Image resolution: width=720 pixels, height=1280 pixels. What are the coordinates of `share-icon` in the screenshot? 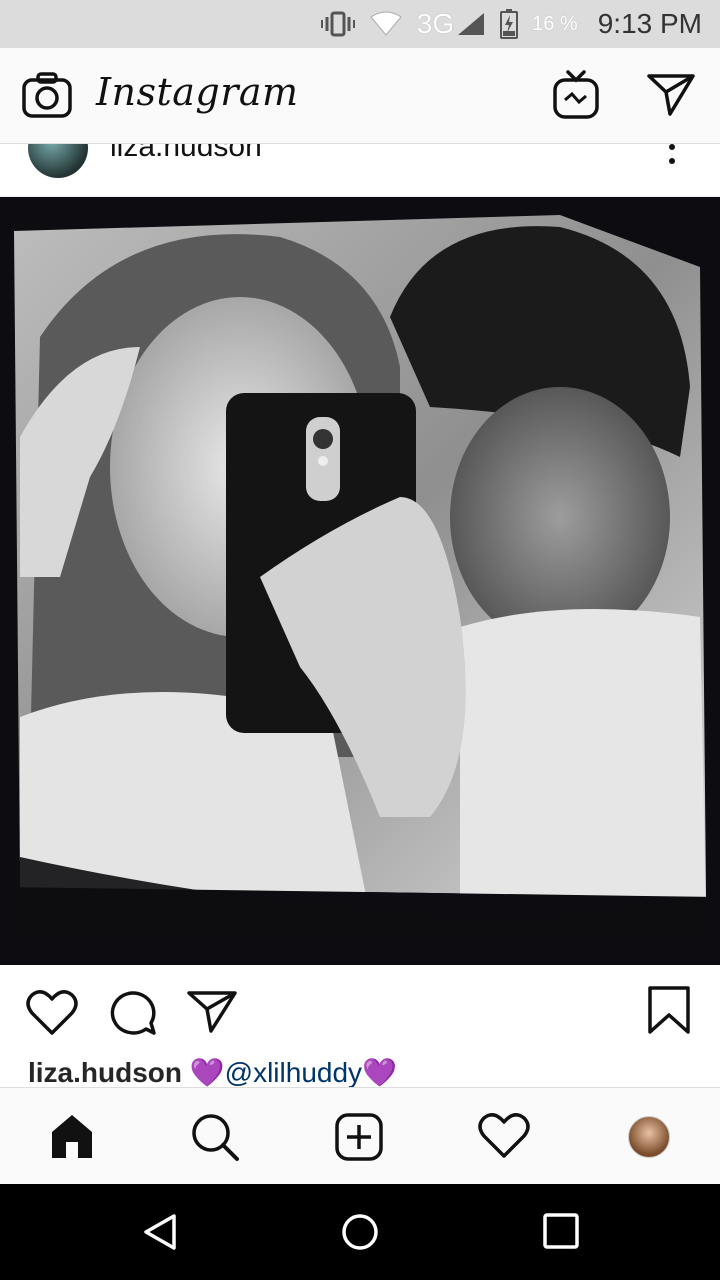 It's located at (212, 1014).